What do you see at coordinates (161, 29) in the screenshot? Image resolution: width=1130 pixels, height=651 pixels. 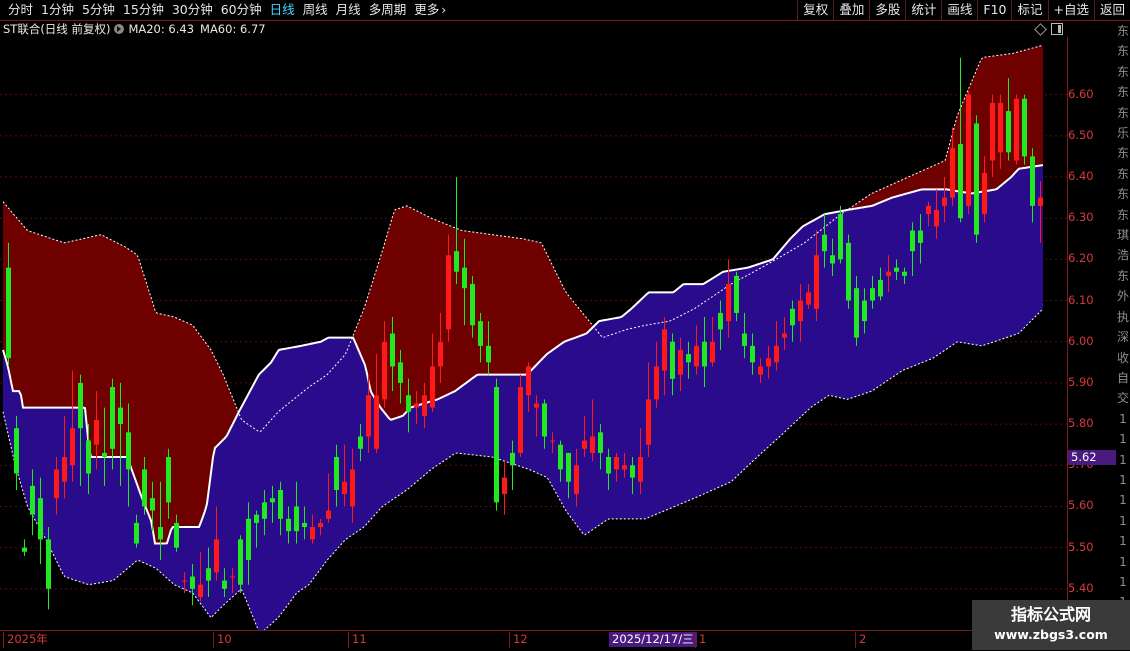 I see `ma20-value: MA20: 6.43` at bounding box center [161, 29].